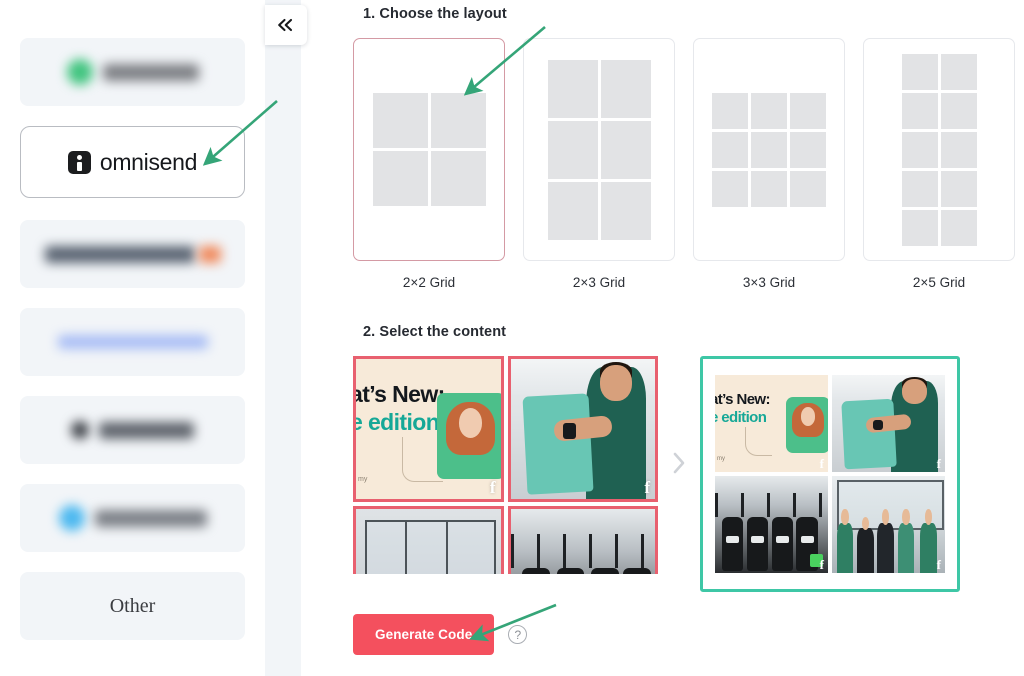 This screenshot has width=1024, height=676. I want to click on sidebar-item-label: omnisend, so click(148, 161).